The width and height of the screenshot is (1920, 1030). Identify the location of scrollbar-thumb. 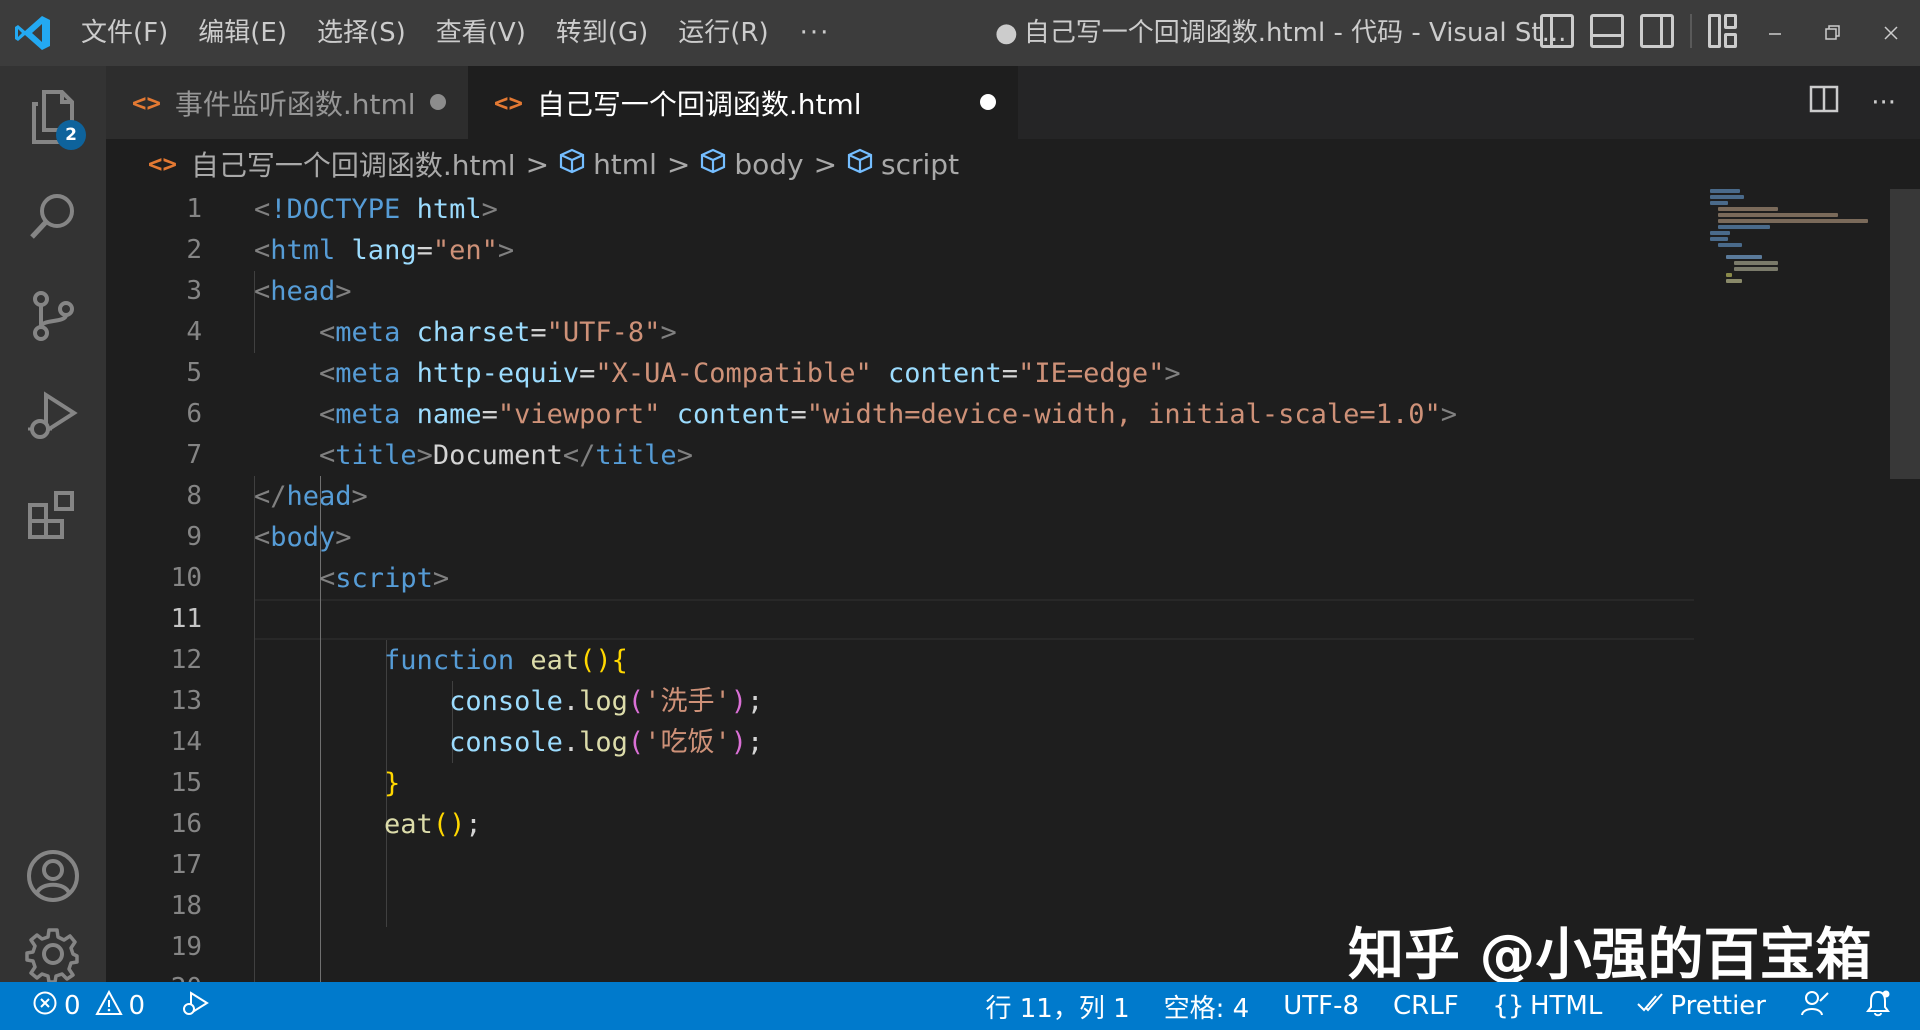
(1905, 334).